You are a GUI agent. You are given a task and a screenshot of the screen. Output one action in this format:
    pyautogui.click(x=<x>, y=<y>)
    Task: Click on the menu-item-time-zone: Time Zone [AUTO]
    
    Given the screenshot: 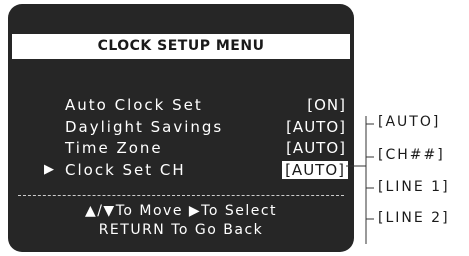 What is the action you would take?
    pyautogui.click(x=181, y=148)
    